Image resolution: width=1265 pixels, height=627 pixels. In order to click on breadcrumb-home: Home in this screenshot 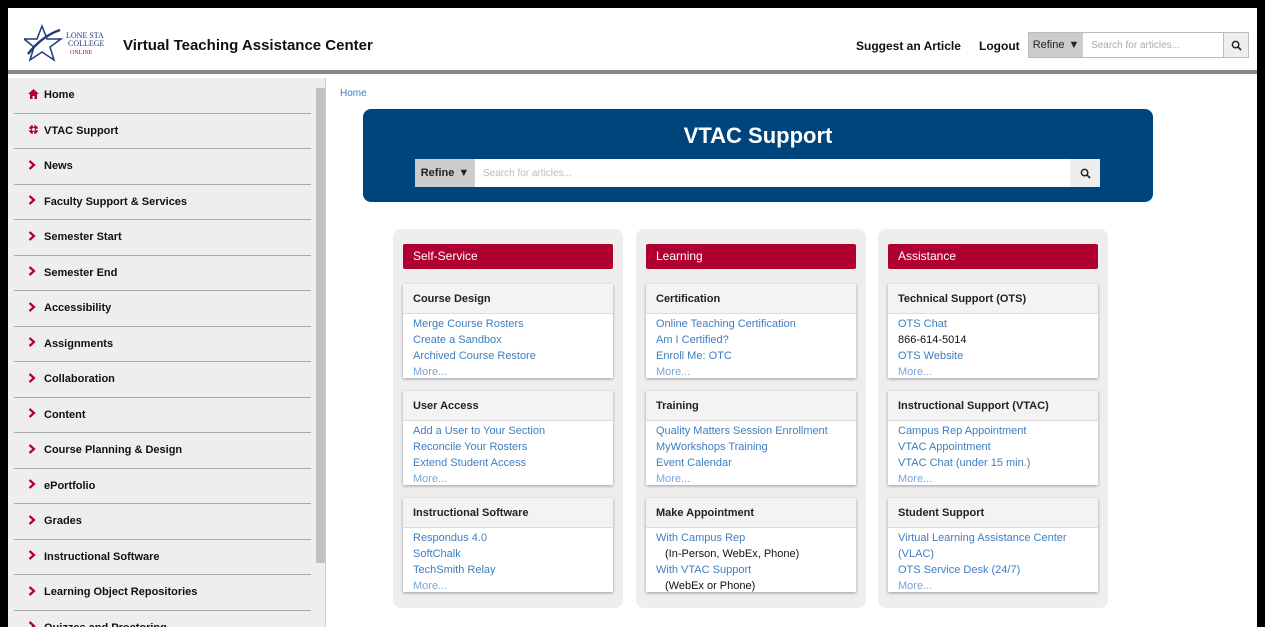, I will do `click(353, 93)`.